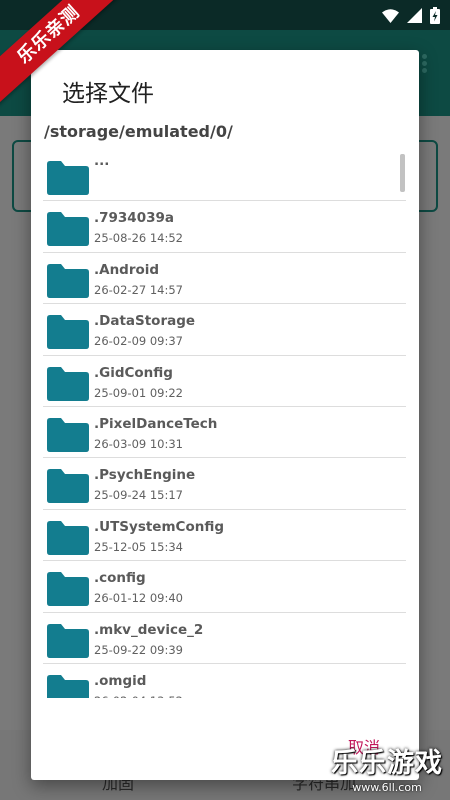 The height and width of the screenshot is (800, 450). Describe the element at coordinates (108, 94) in the screenshot. I see `dialog-title: 选择文件` at that location.